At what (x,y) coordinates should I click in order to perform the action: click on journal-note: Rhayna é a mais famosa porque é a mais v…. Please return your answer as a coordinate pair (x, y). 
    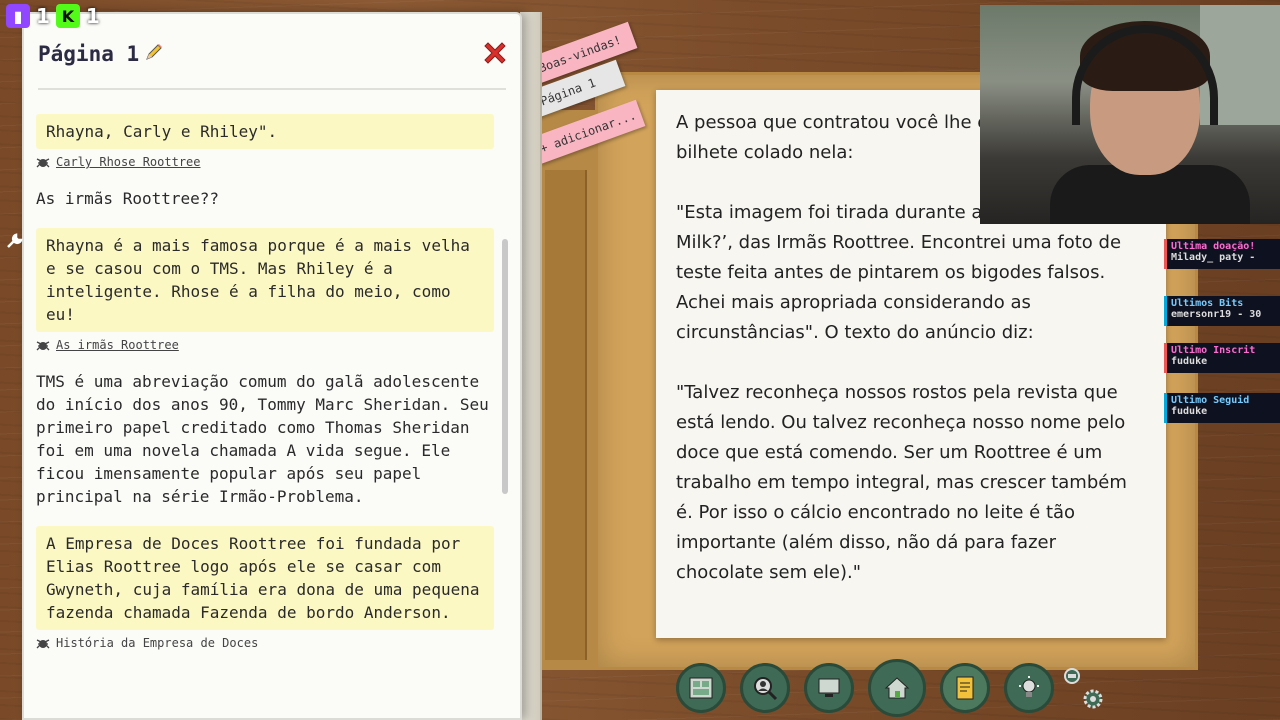
    Looking at the image, I should click on (265, 280).